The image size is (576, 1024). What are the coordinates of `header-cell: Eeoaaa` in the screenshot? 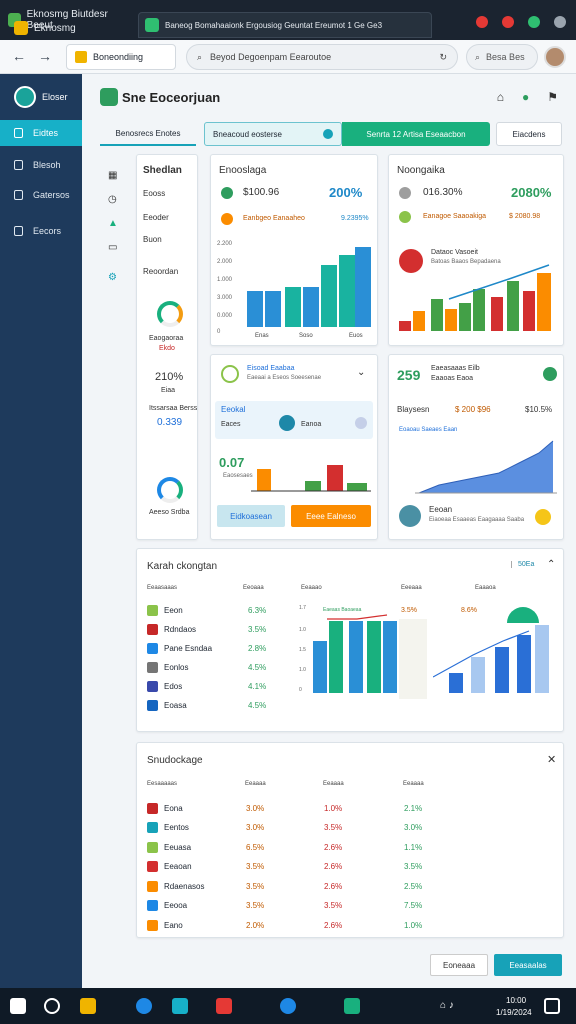 It's located at (253, 588).